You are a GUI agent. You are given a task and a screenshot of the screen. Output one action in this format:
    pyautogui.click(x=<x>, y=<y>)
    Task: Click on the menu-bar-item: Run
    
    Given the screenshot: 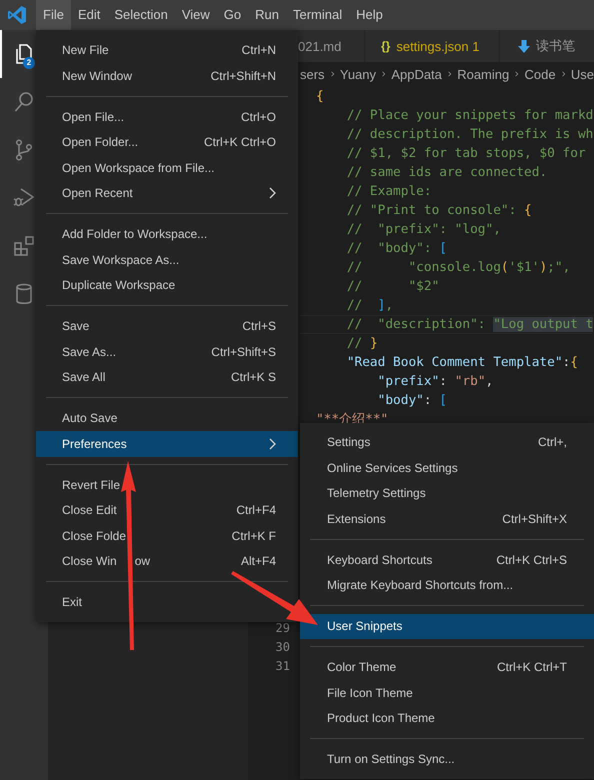 What is the action you would take?
    pyautogui.click(x=267, y=15)
    